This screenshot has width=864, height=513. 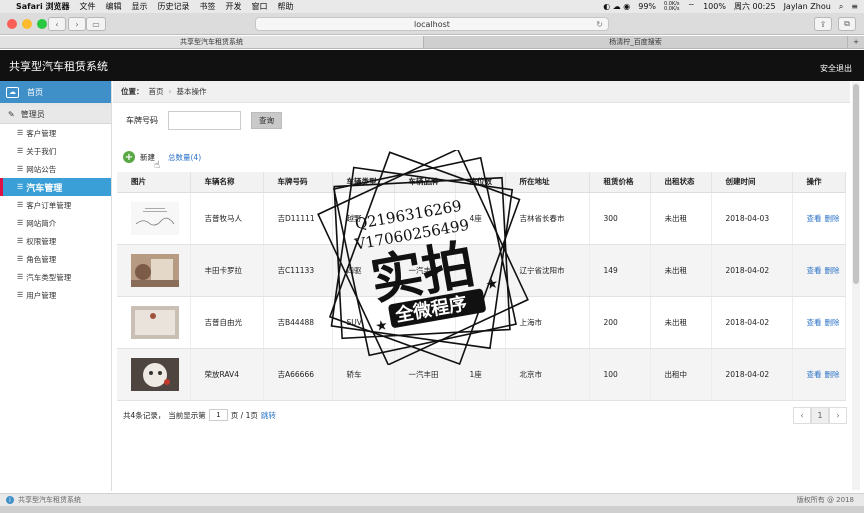 What do you see at coordinates (681, 322) in the screenshot?
I see `car-status: 未出租` at bounding box center [681, 322].